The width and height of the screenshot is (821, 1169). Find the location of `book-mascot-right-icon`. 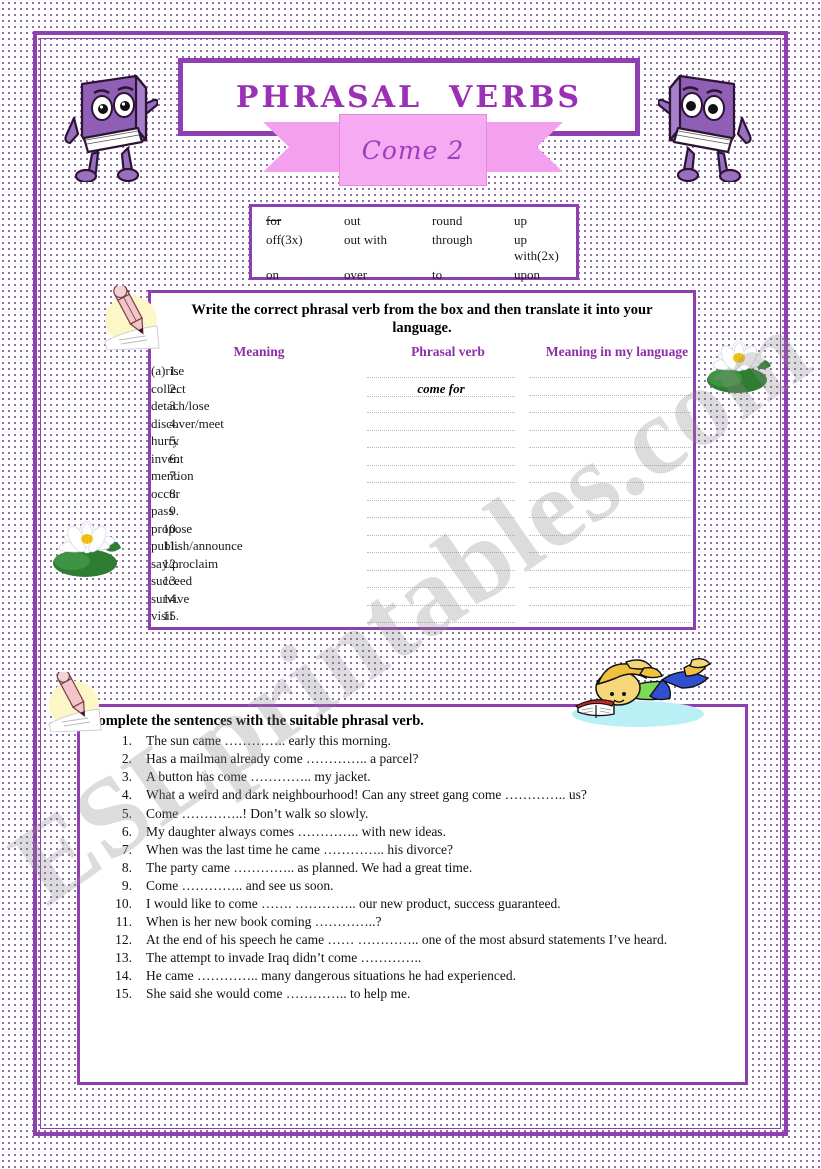

book-mascot-right-icon is located at coordinates (705, 123).